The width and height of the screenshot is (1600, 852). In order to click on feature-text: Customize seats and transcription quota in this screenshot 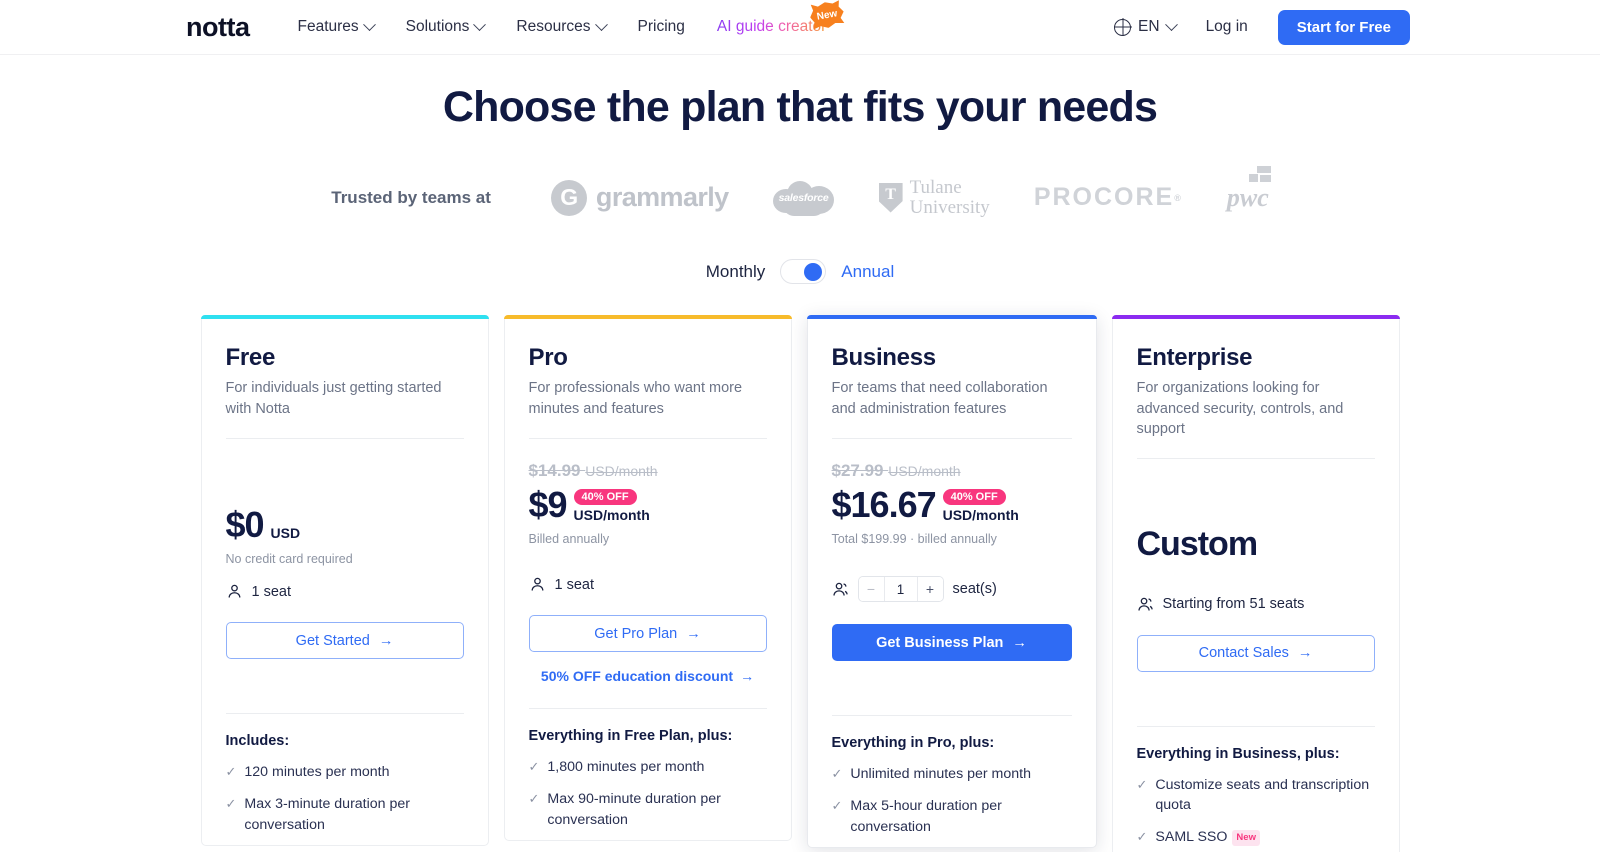, I will do `click(1262, 795)`.